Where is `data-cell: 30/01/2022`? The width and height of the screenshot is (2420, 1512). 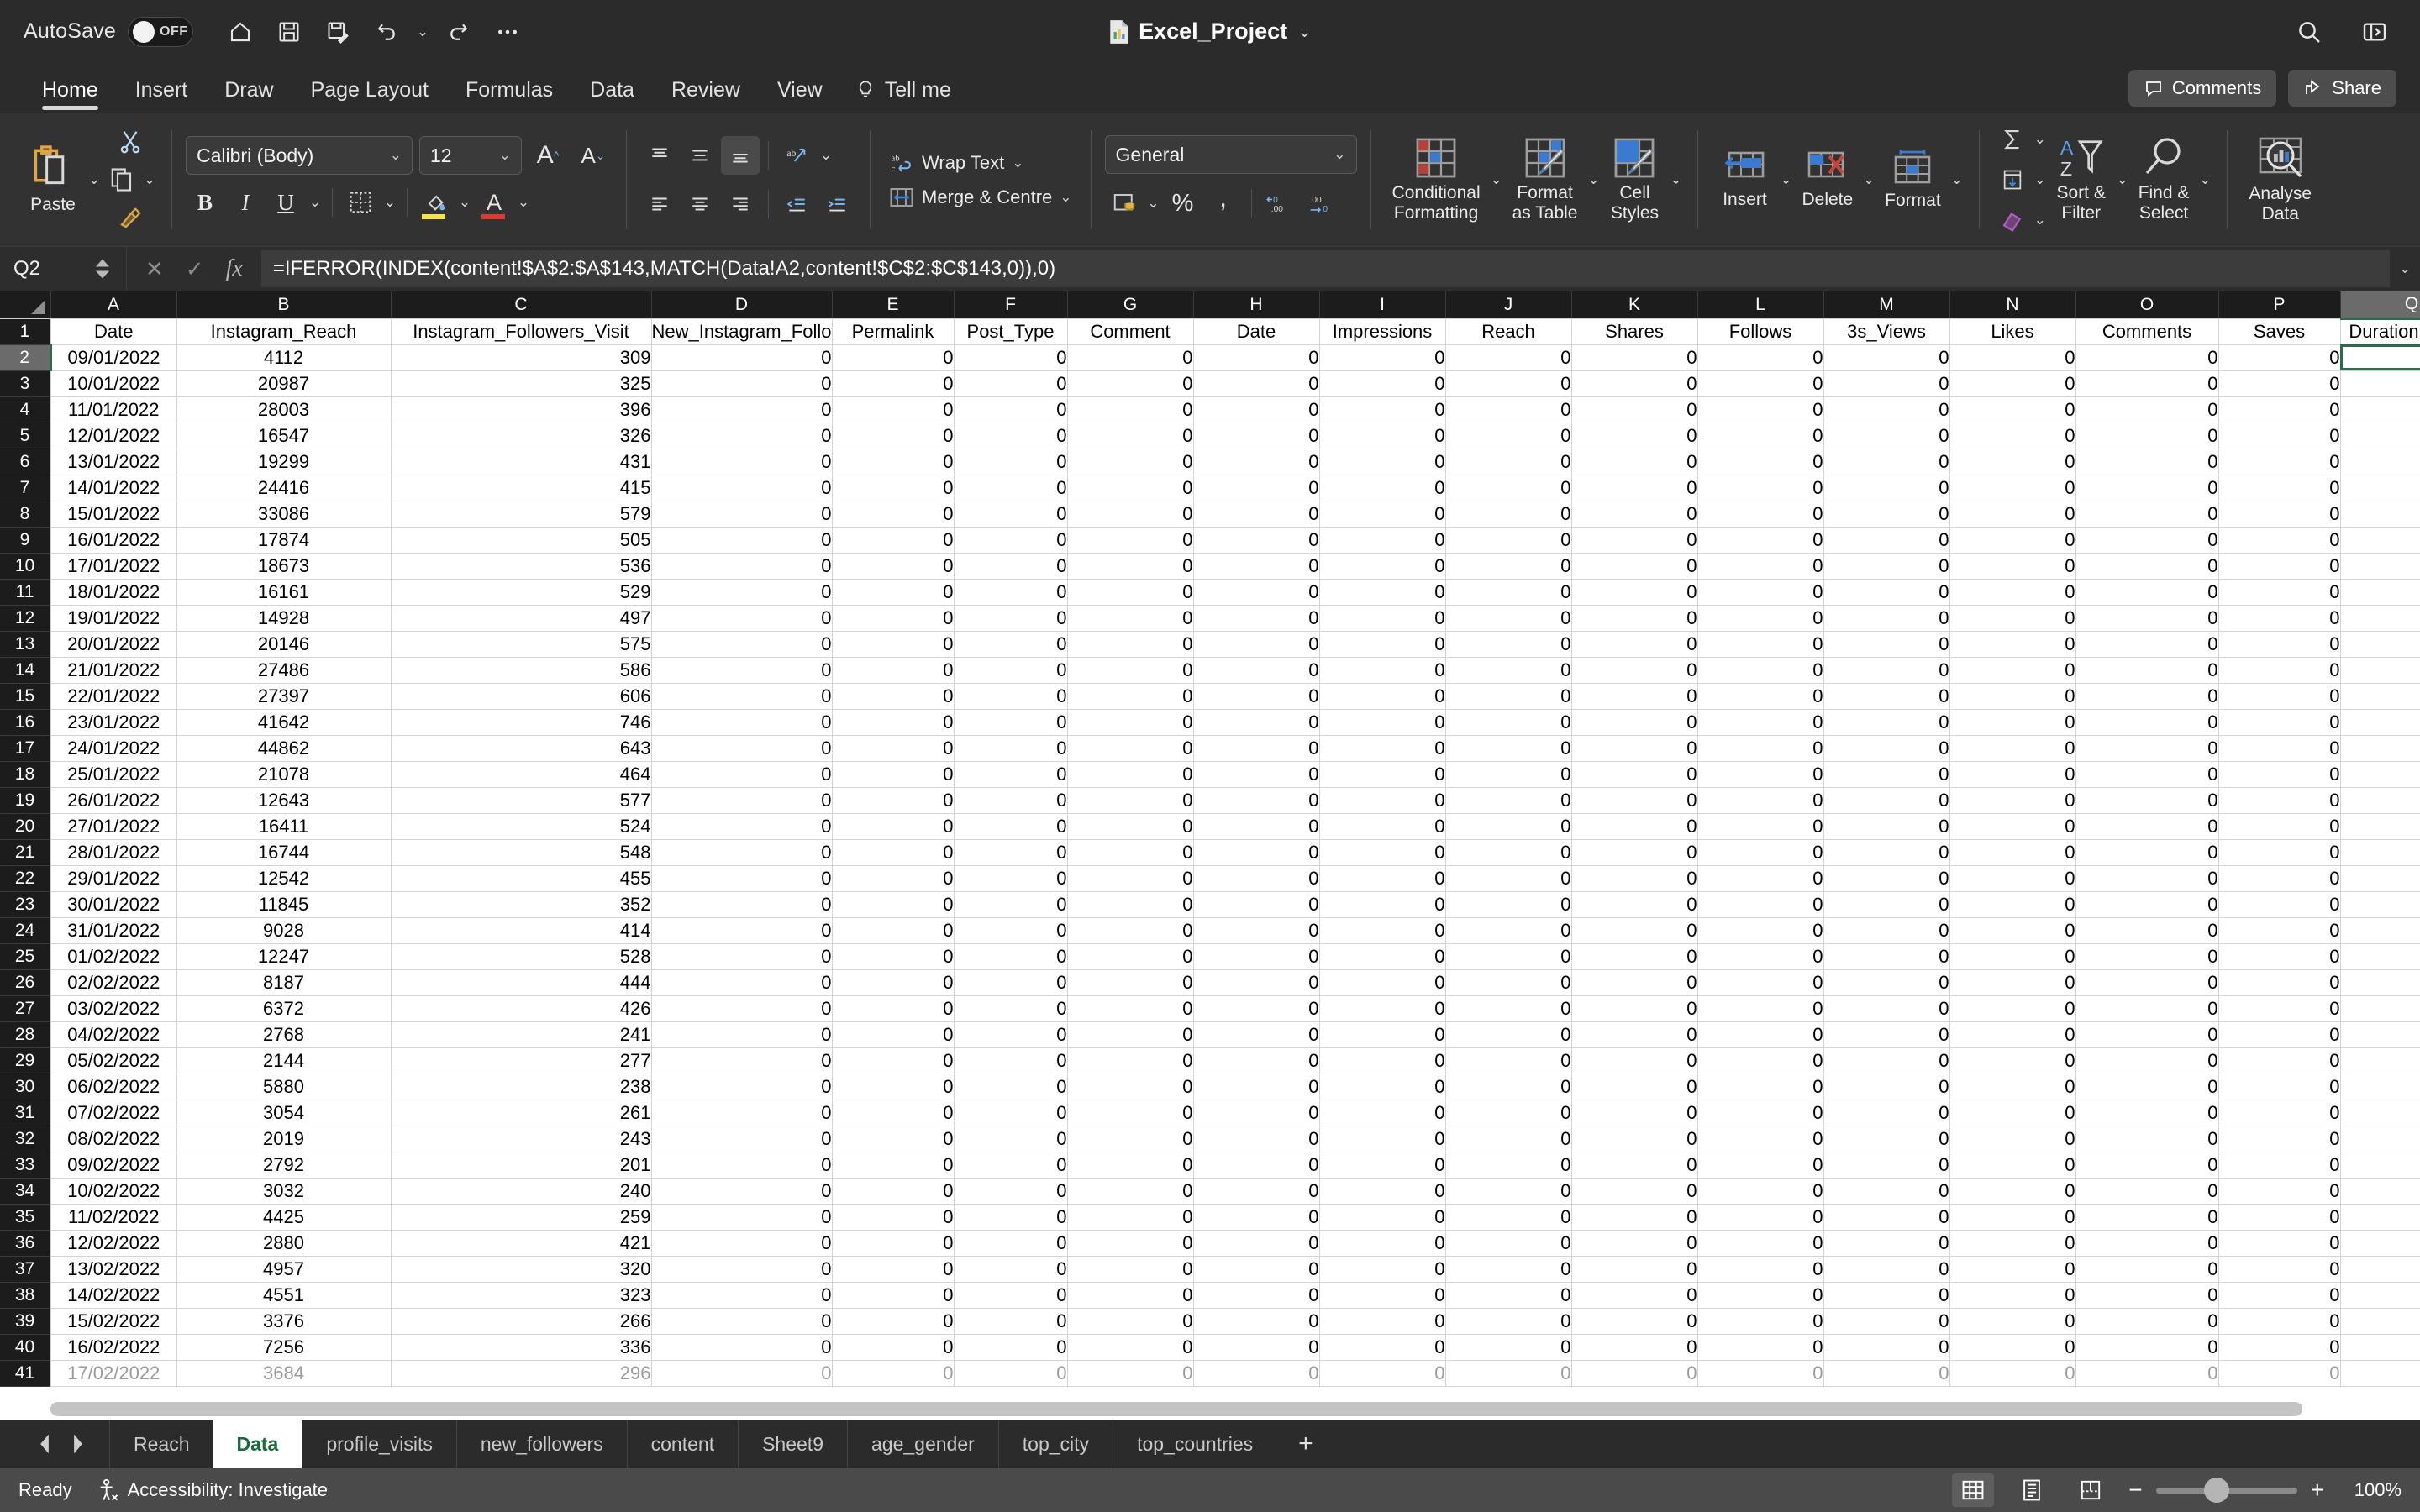 data-cell: 30/01/2022 is located at coordinates (113, 904).